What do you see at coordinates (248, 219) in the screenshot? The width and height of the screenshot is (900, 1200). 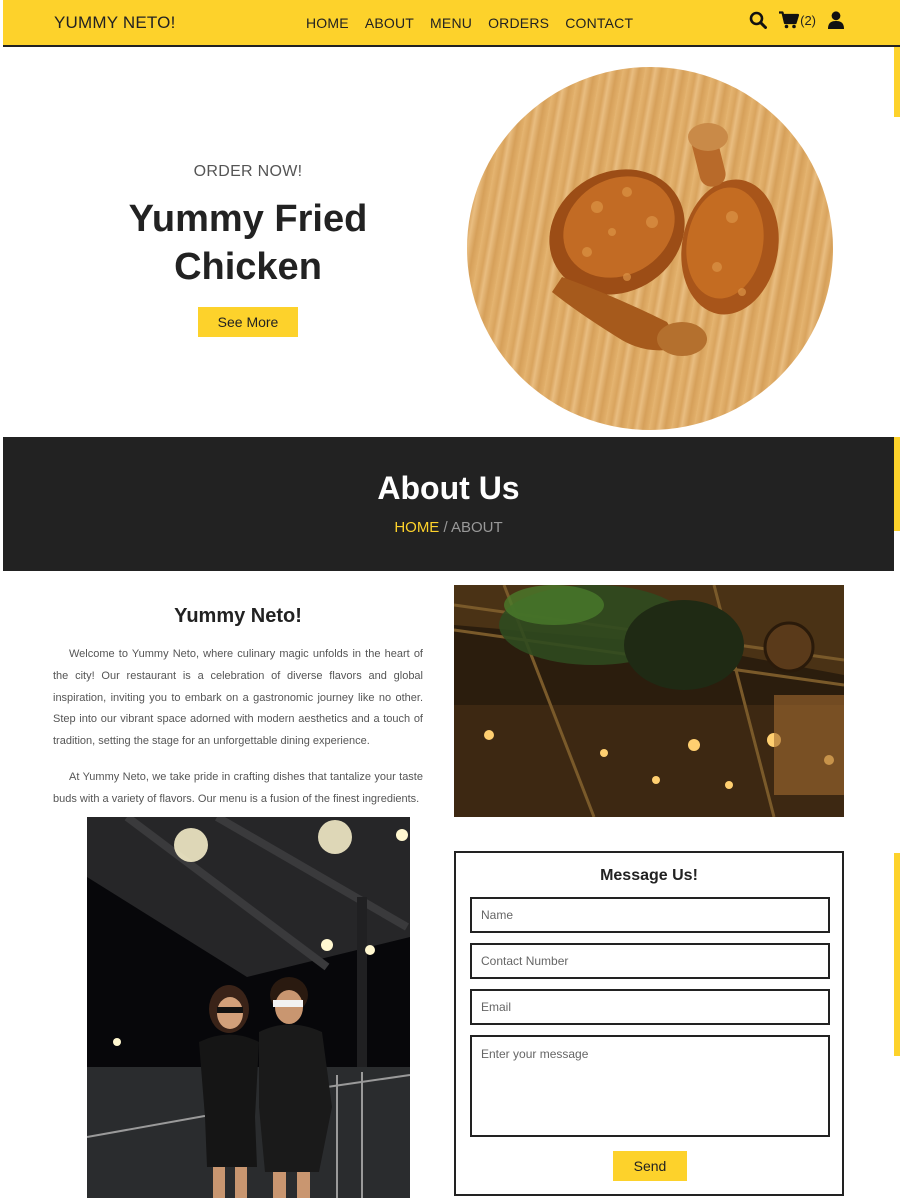 I see `hero-title-line: Yummy Fried` at bounding box center [248, 219].